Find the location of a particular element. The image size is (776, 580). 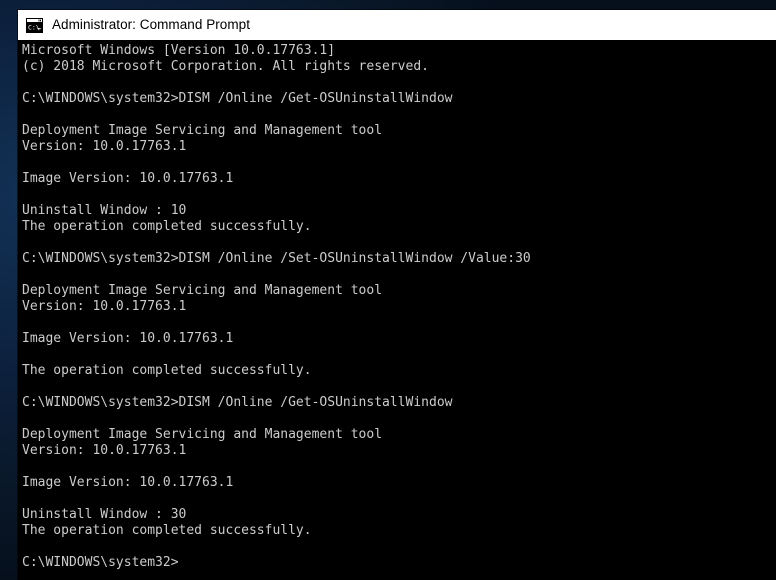

svg-text: C:\ is located at coordinates (34, 27).